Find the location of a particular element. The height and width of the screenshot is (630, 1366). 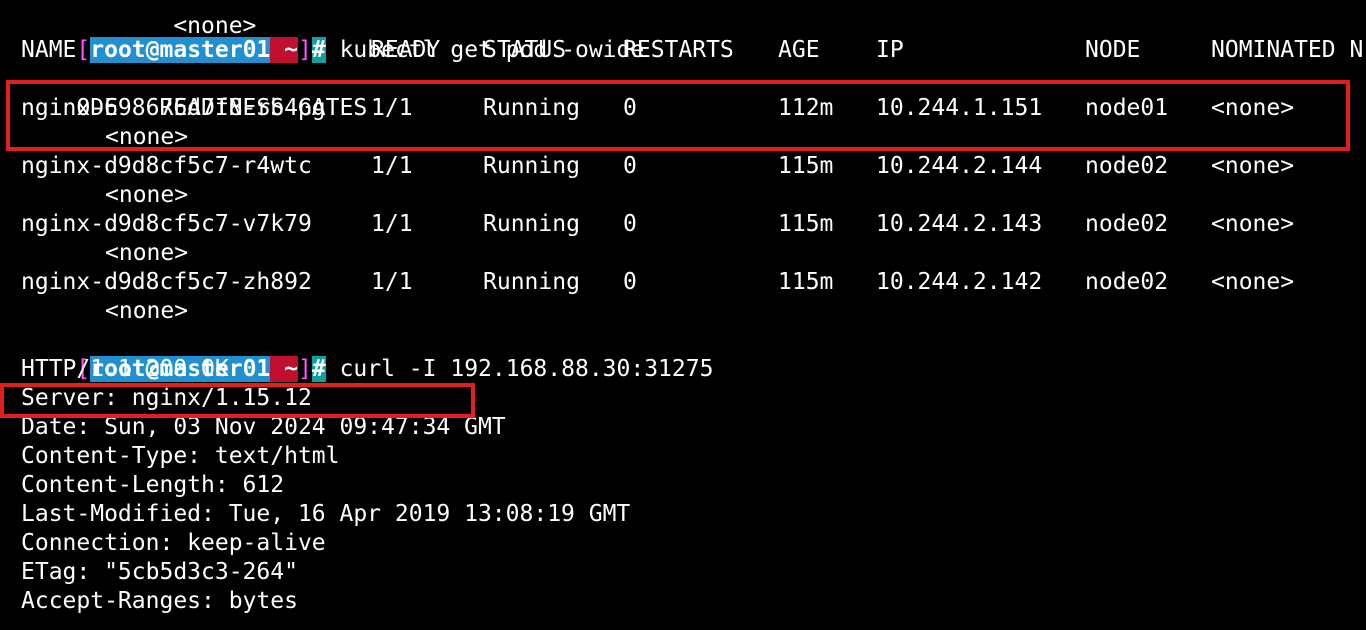

header-status: STATUS is located at coordinates (525, 50).